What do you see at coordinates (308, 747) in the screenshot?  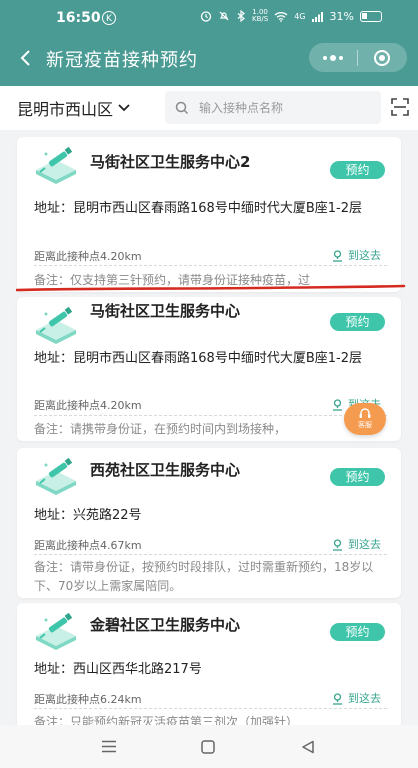 I see `back-nav-icon` at bounding box center [308, 747].